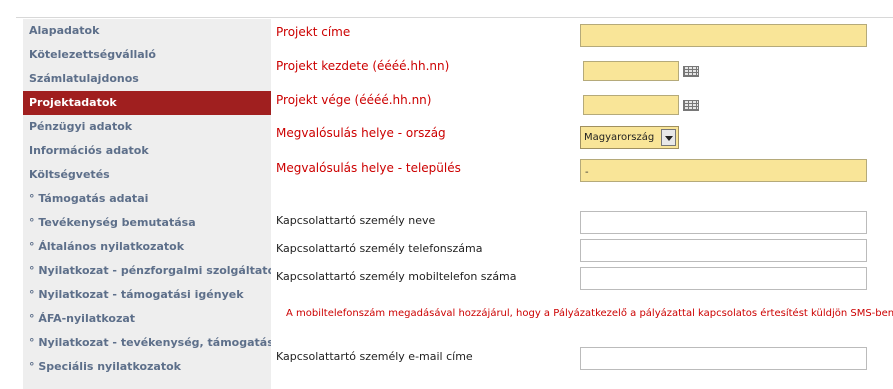 This screenshot has width=893, height=389. Describe the element at coordinates (587, 172) in the screenshot. I see `telepules-value: -` at that location.